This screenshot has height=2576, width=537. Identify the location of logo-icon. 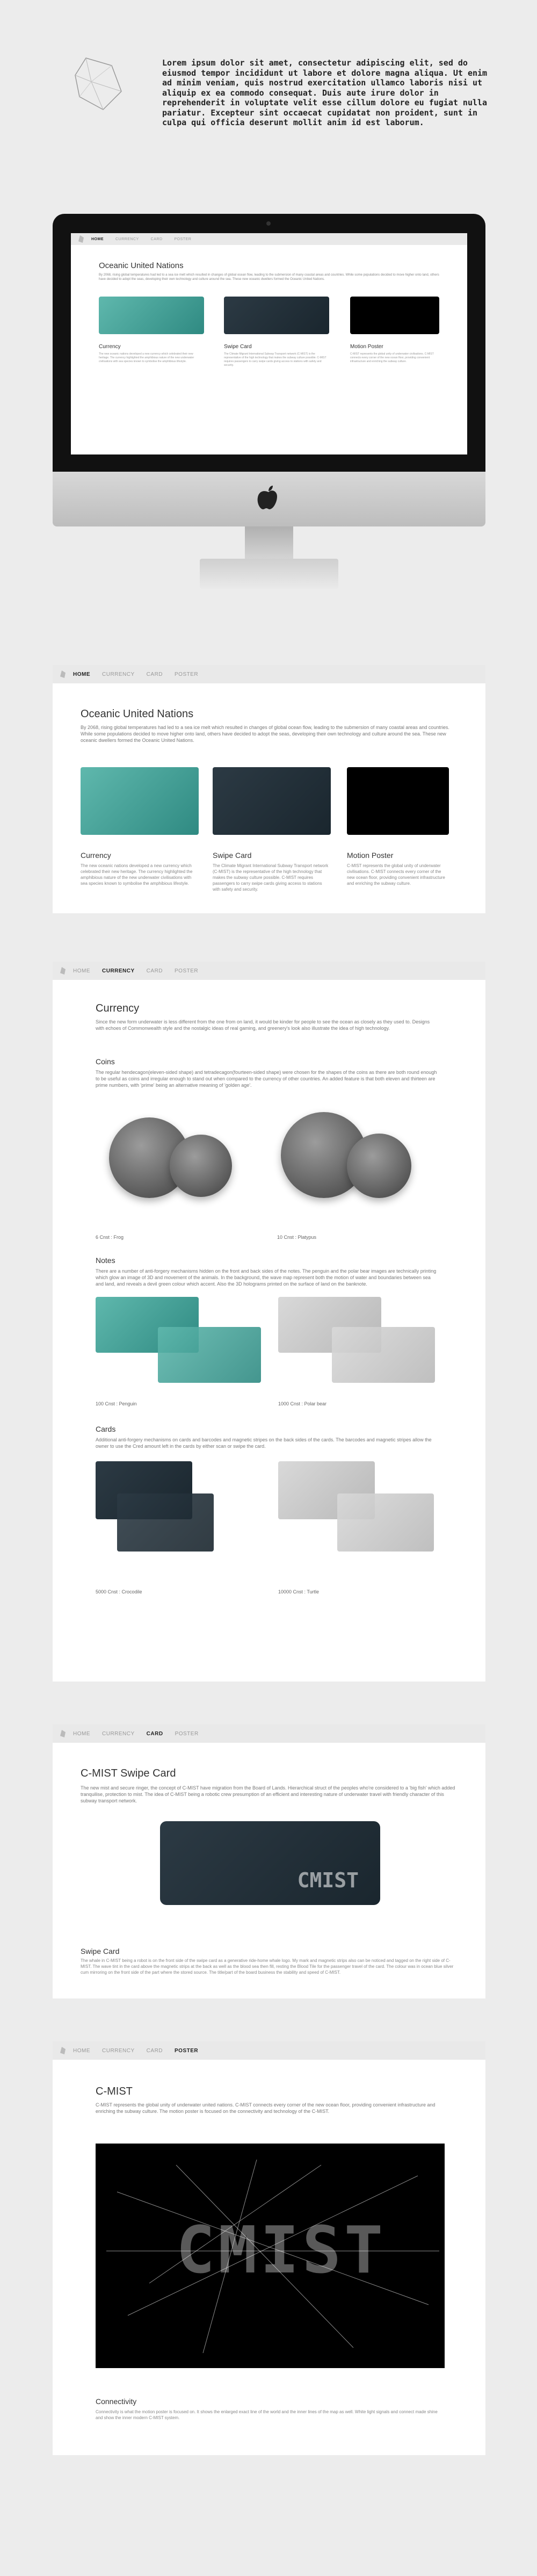
(99, 83).